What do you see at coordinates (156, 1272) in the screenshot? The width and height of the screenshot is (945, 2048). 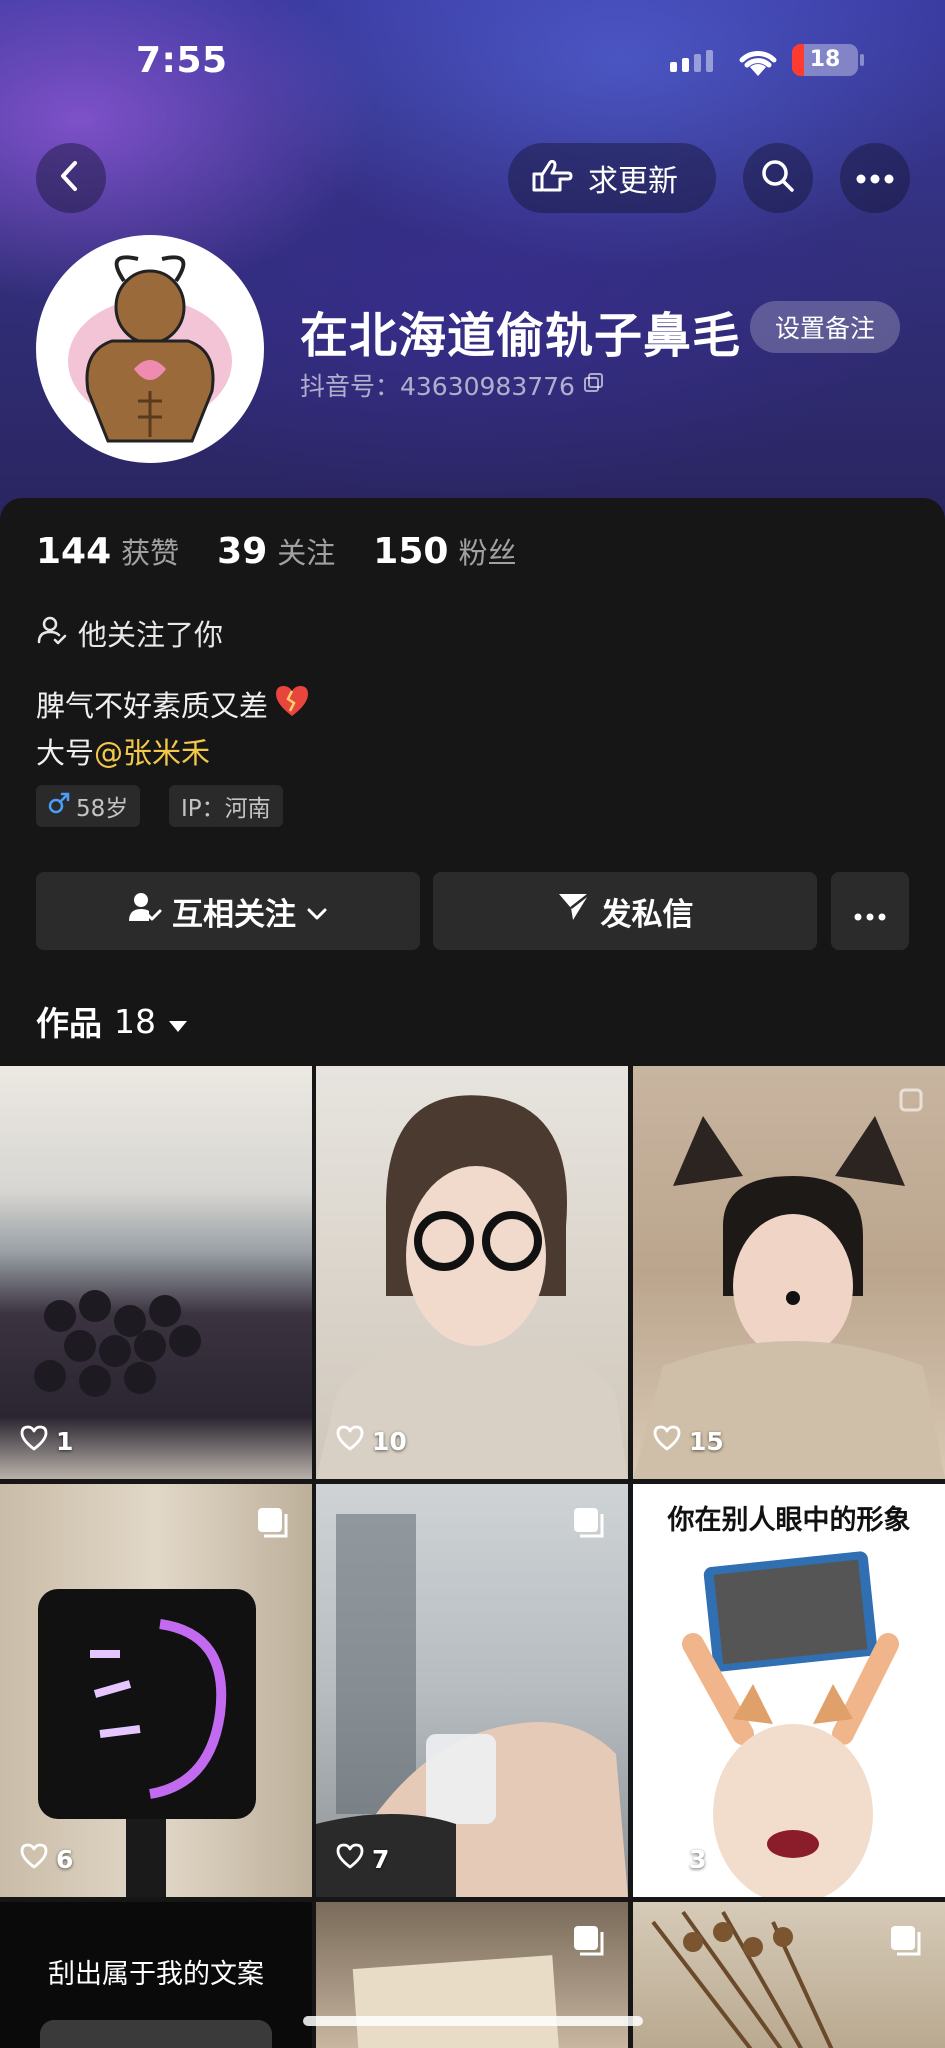 I see `video-thumbnail: 1` at bounding box center [156, 1272].